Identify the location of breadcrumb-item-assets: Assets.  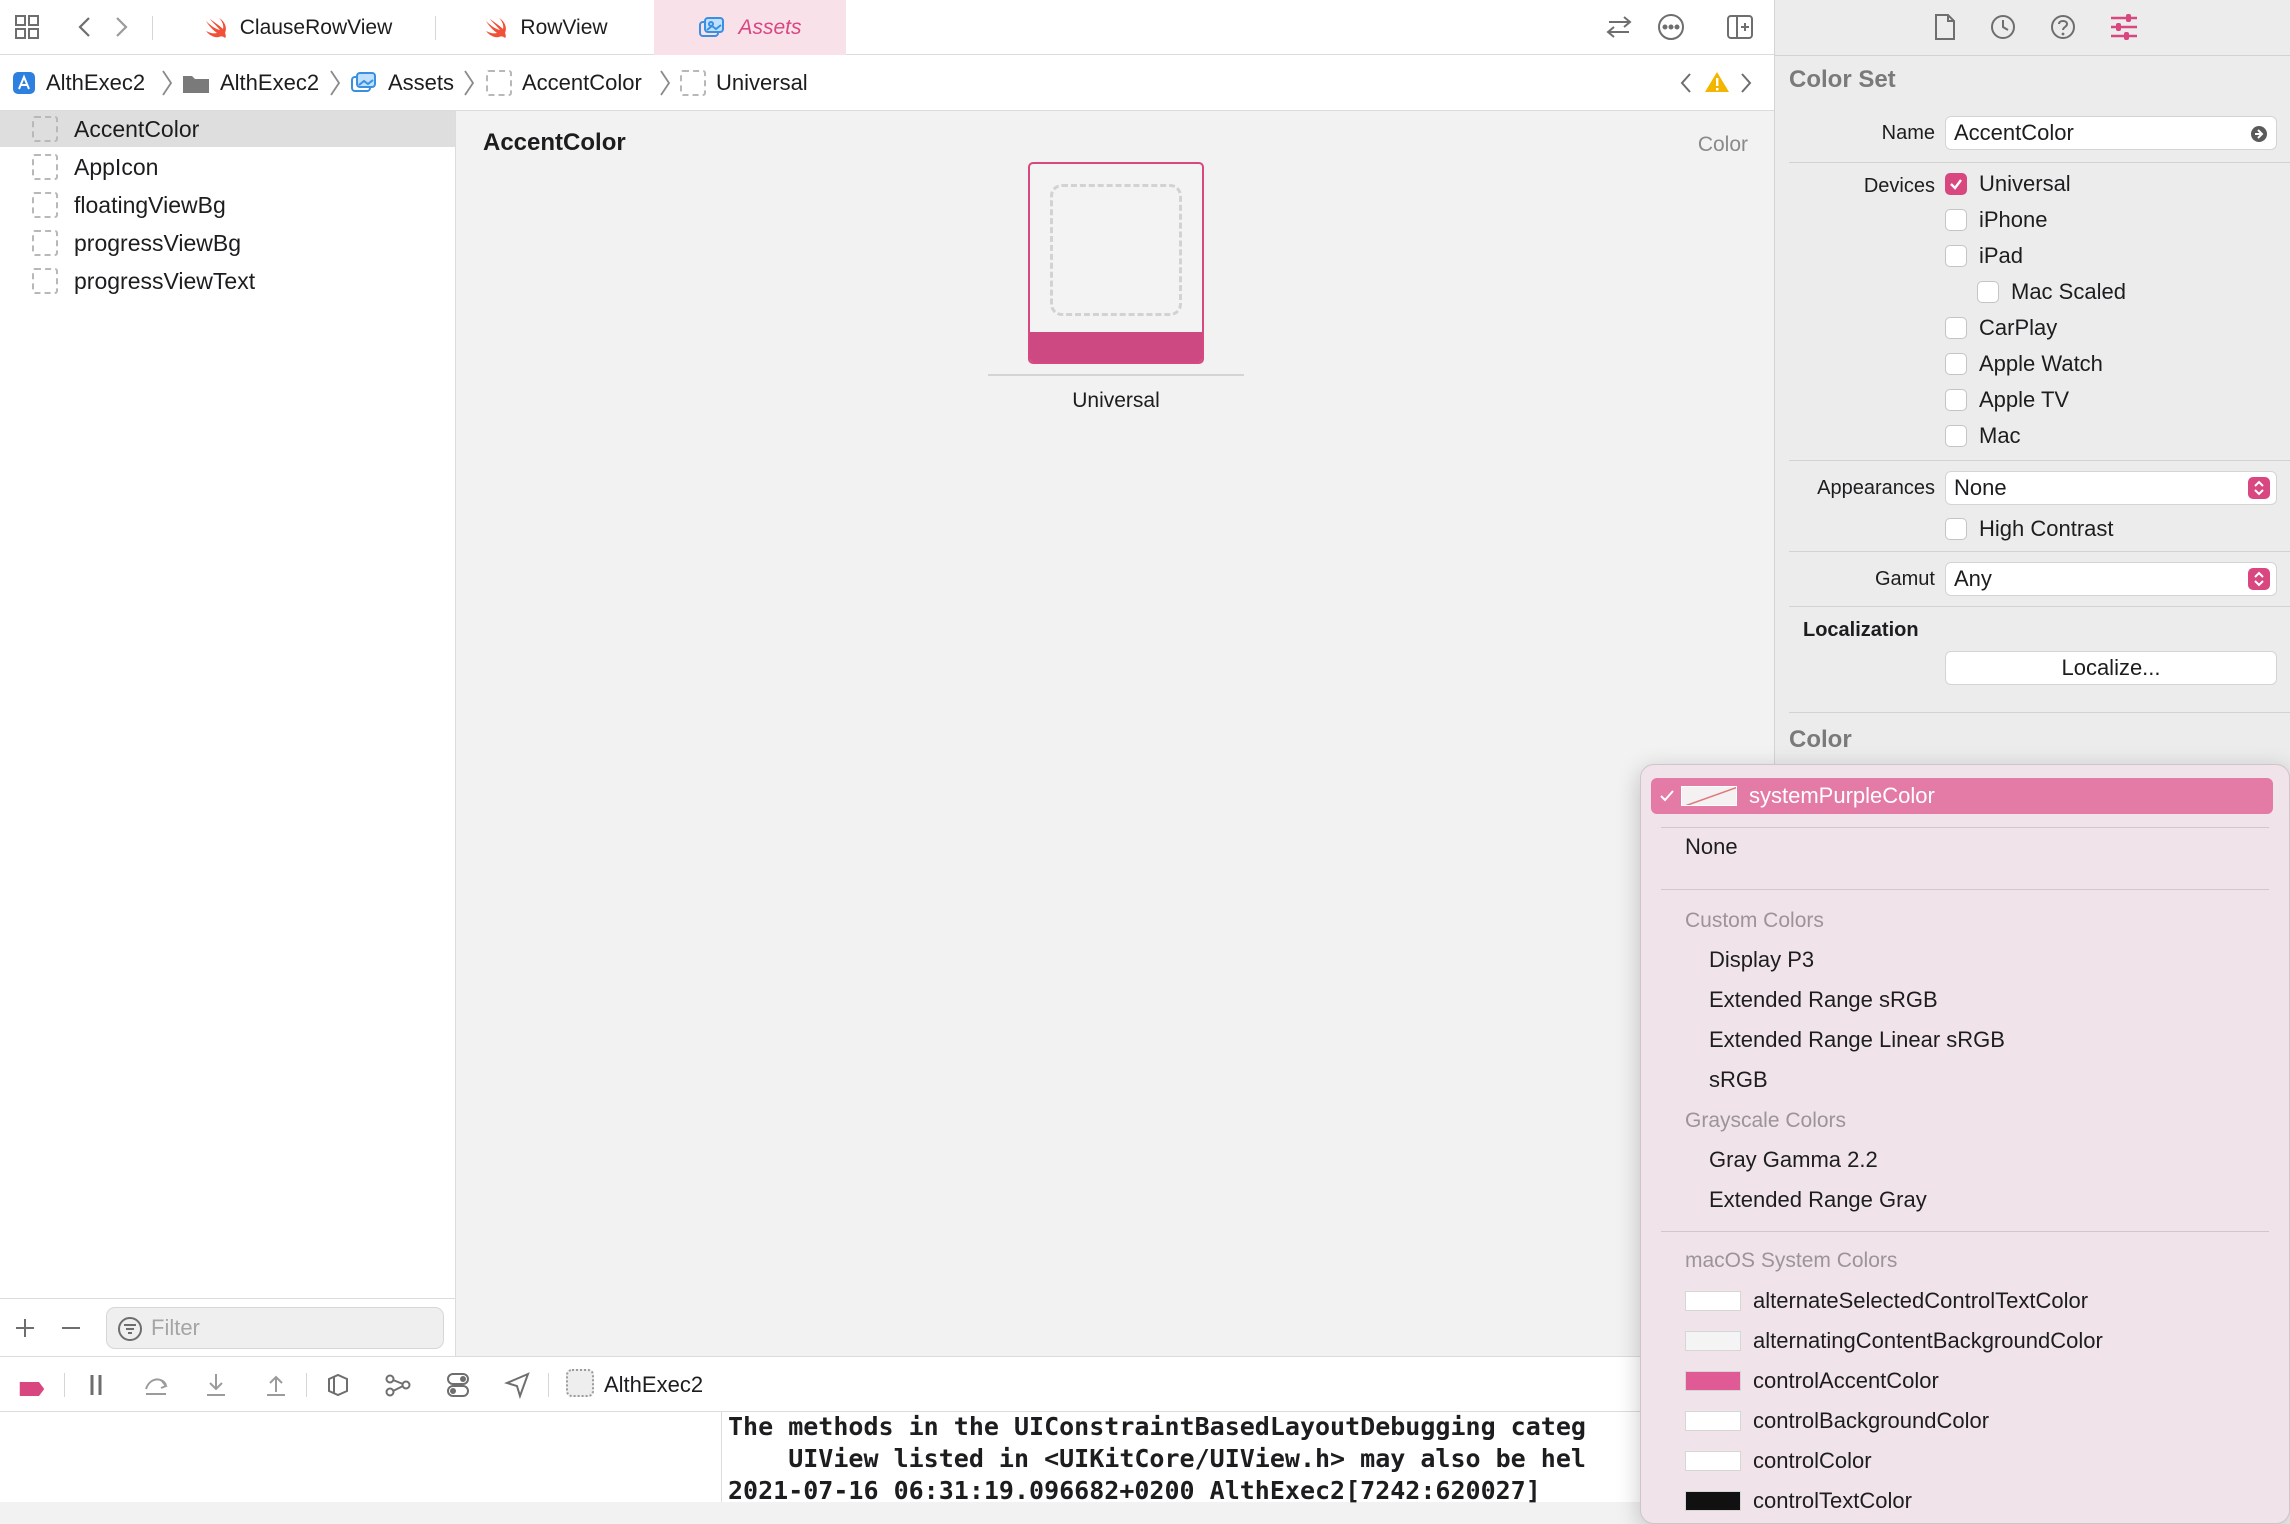
(402, 83).